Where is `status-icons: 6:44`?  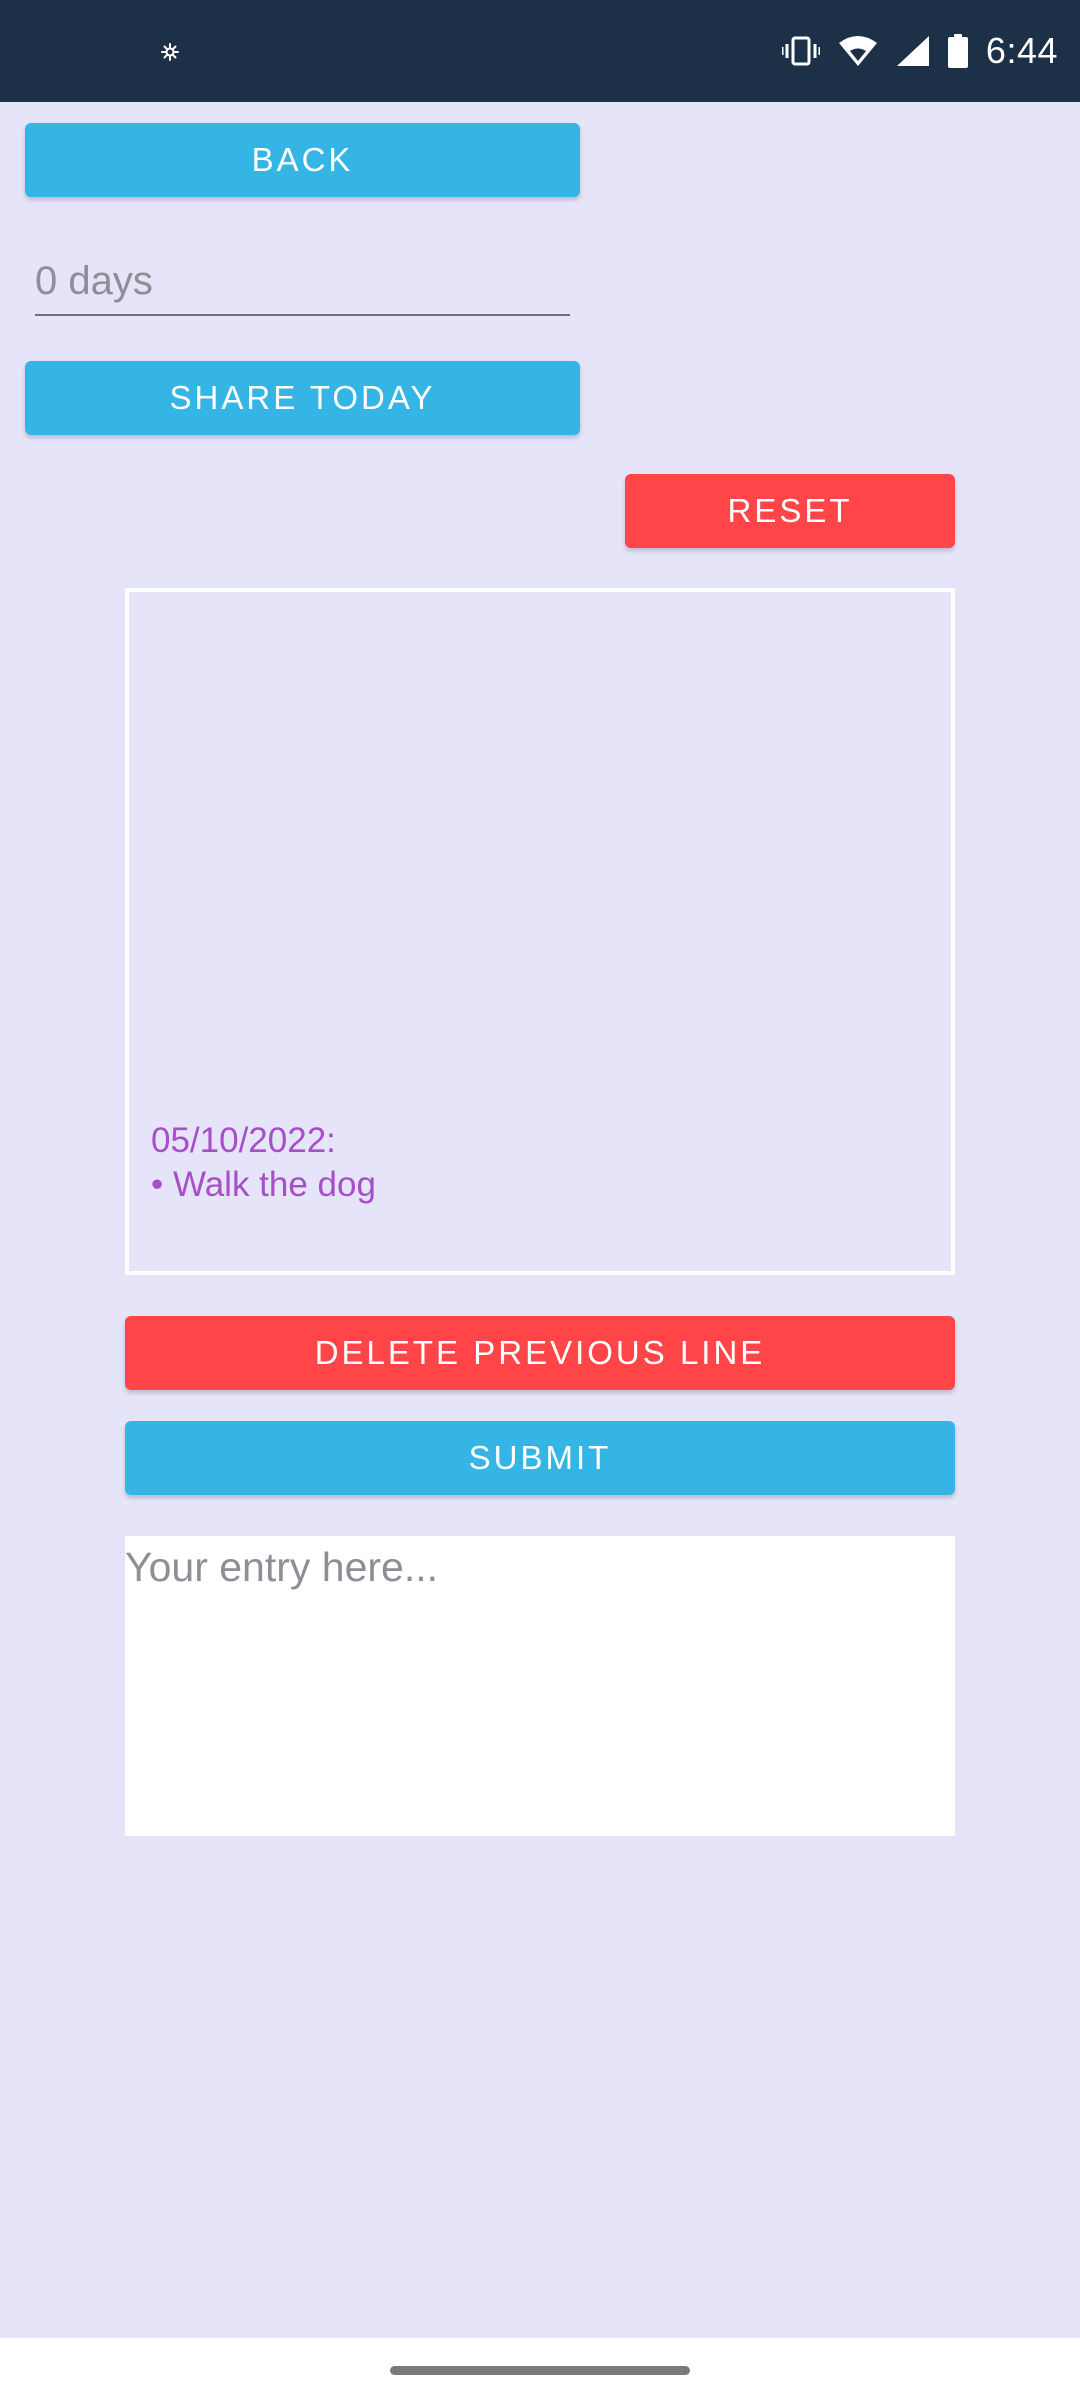
status-icons: 6:44 is located at coordinates (919, 51).